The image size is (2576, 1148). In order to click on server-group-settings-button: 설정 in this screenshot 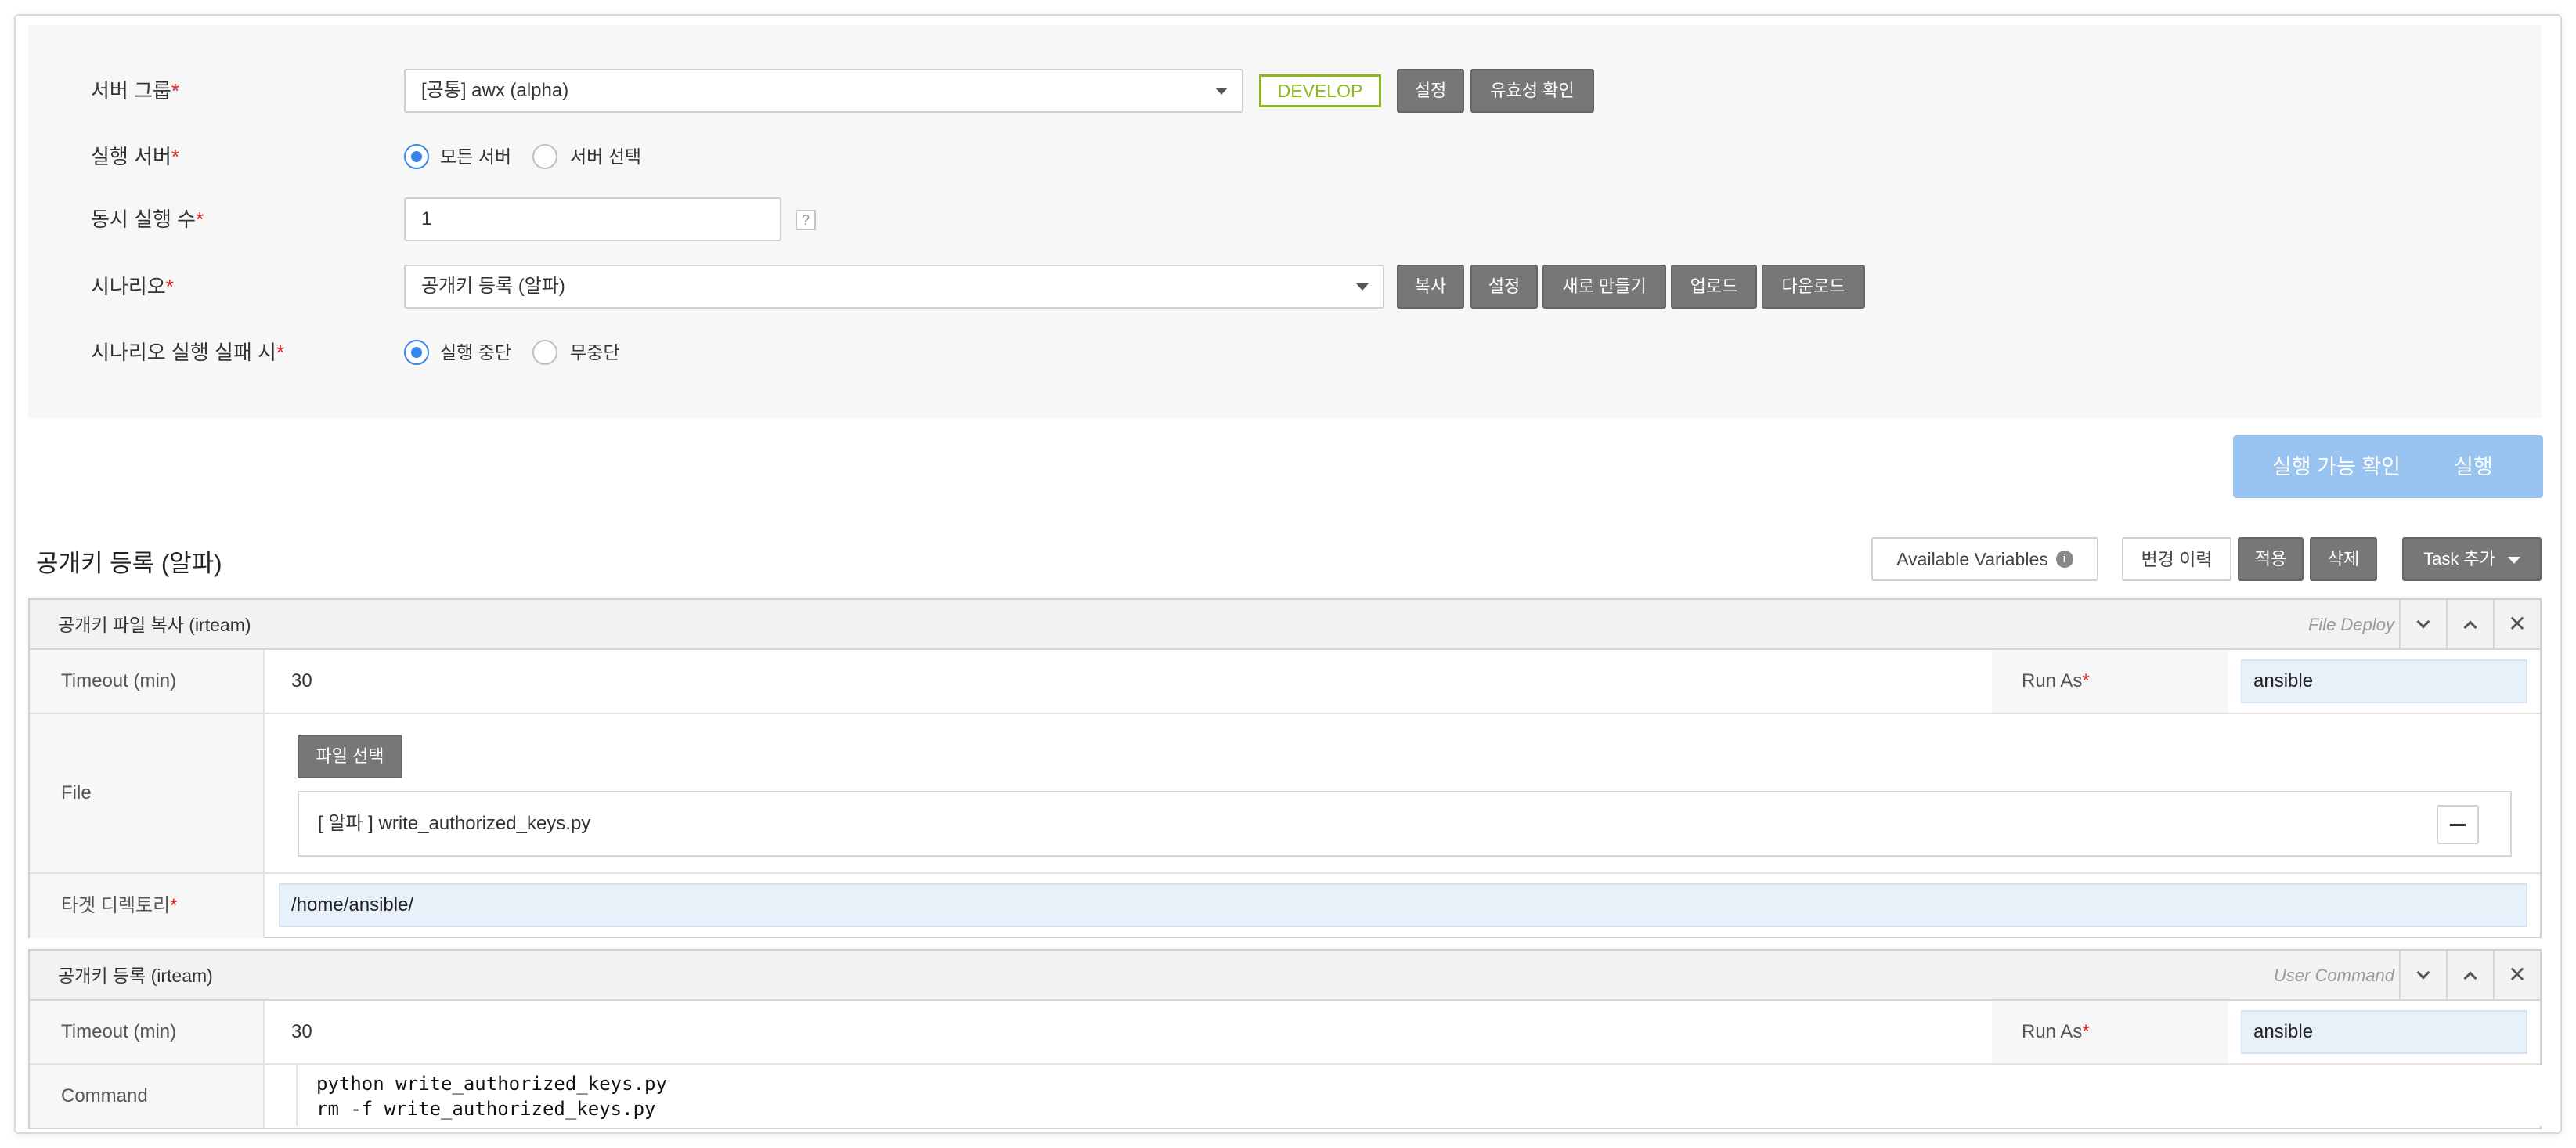, I will do `click(1430, 91)`.